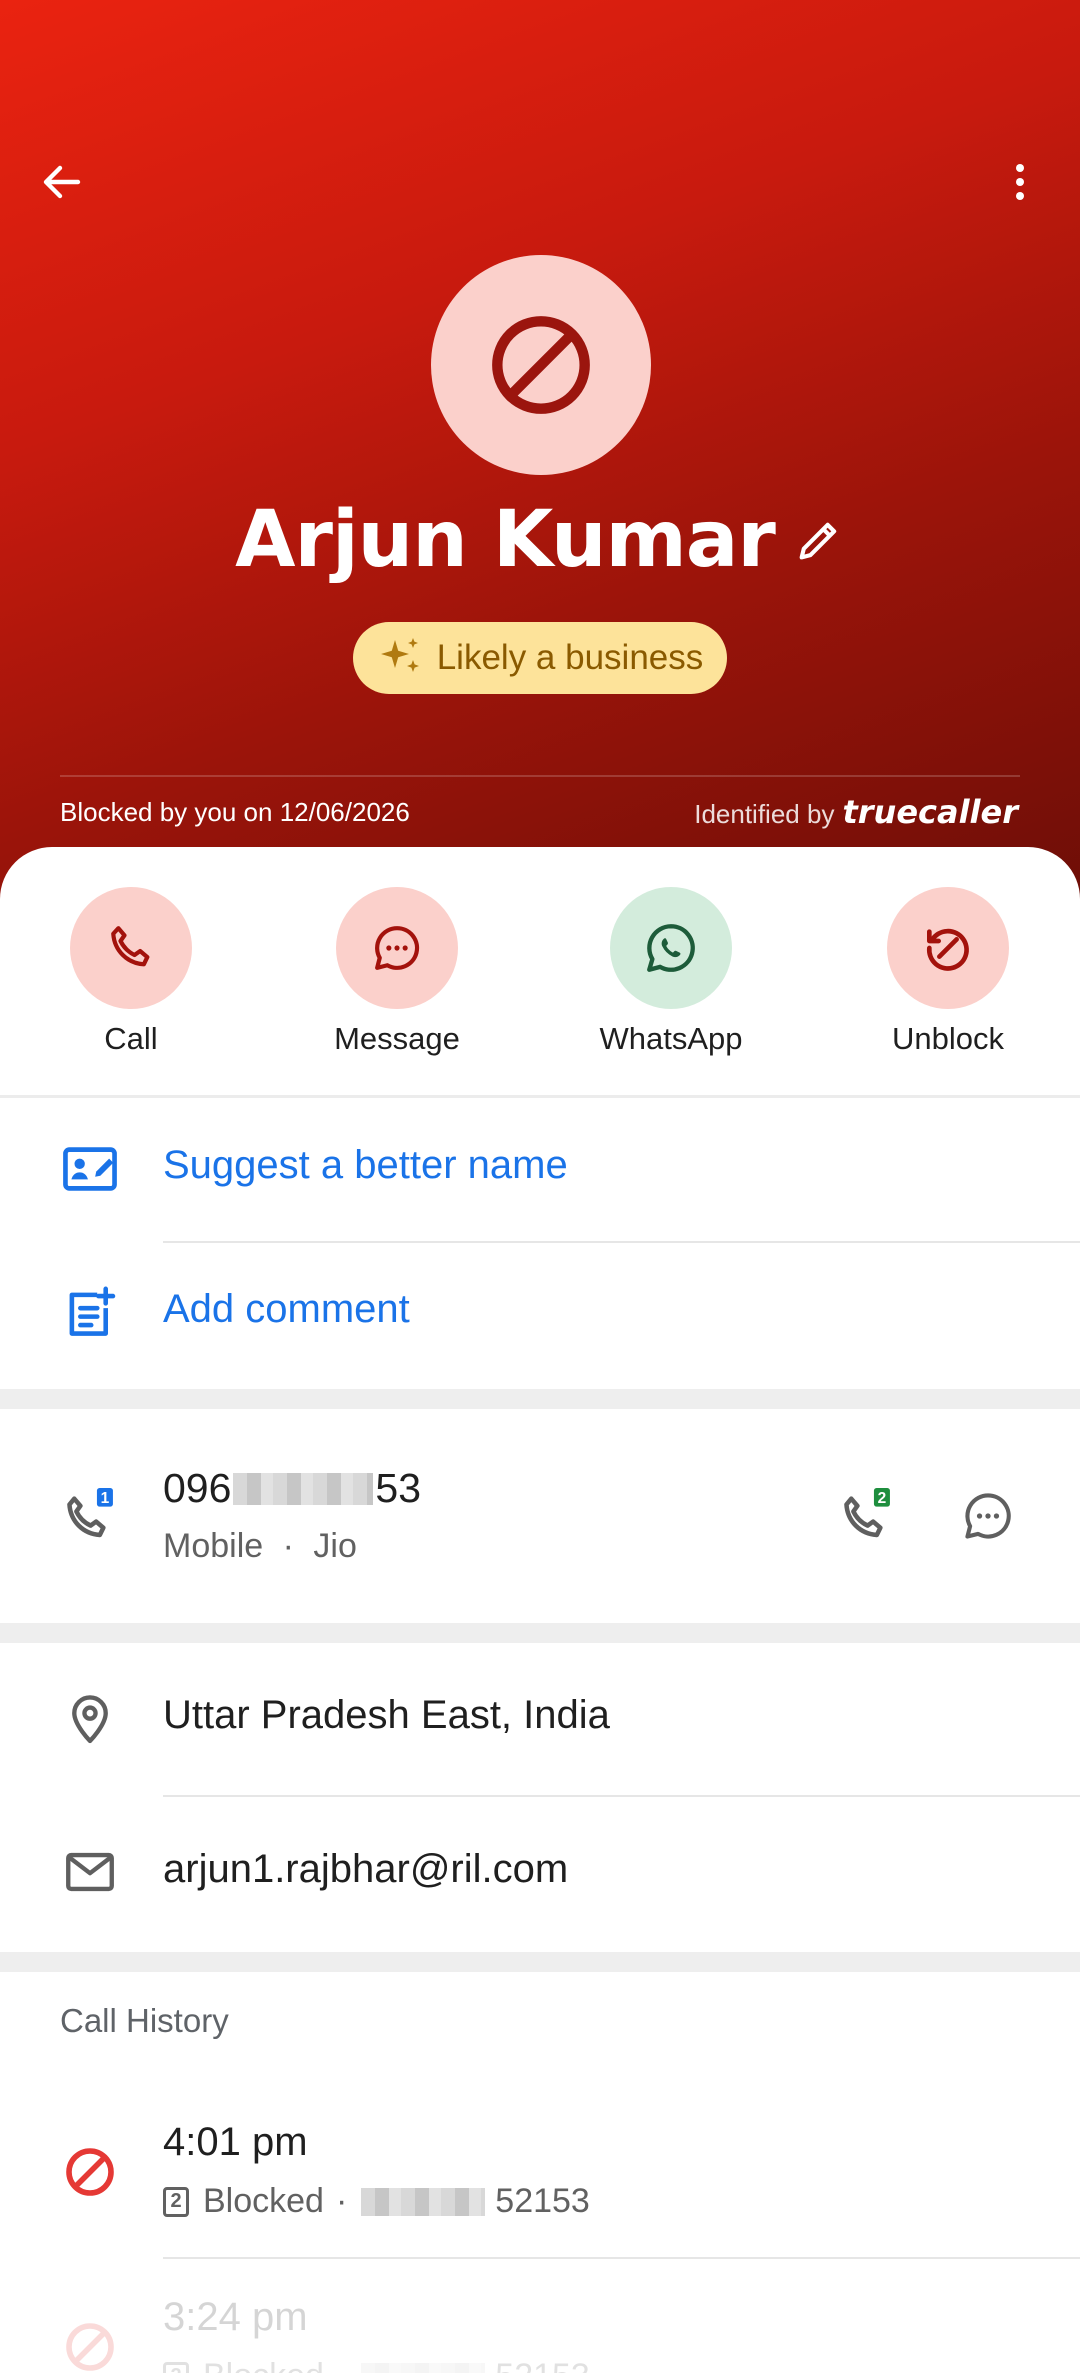 The width and height of the screenshot is (1080, 2373). I want to click on sms-button, so click(988, 1516).